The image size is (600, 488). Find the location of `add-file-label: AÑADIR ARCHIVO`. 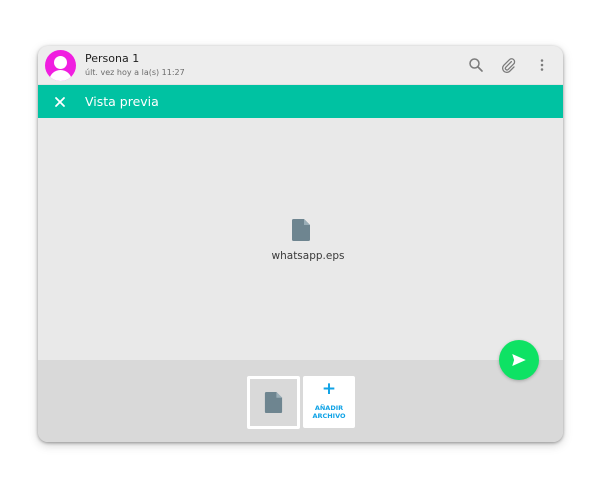

add-file-label: AÑADIR ARCHIVO is located at coordinates (329, 412).